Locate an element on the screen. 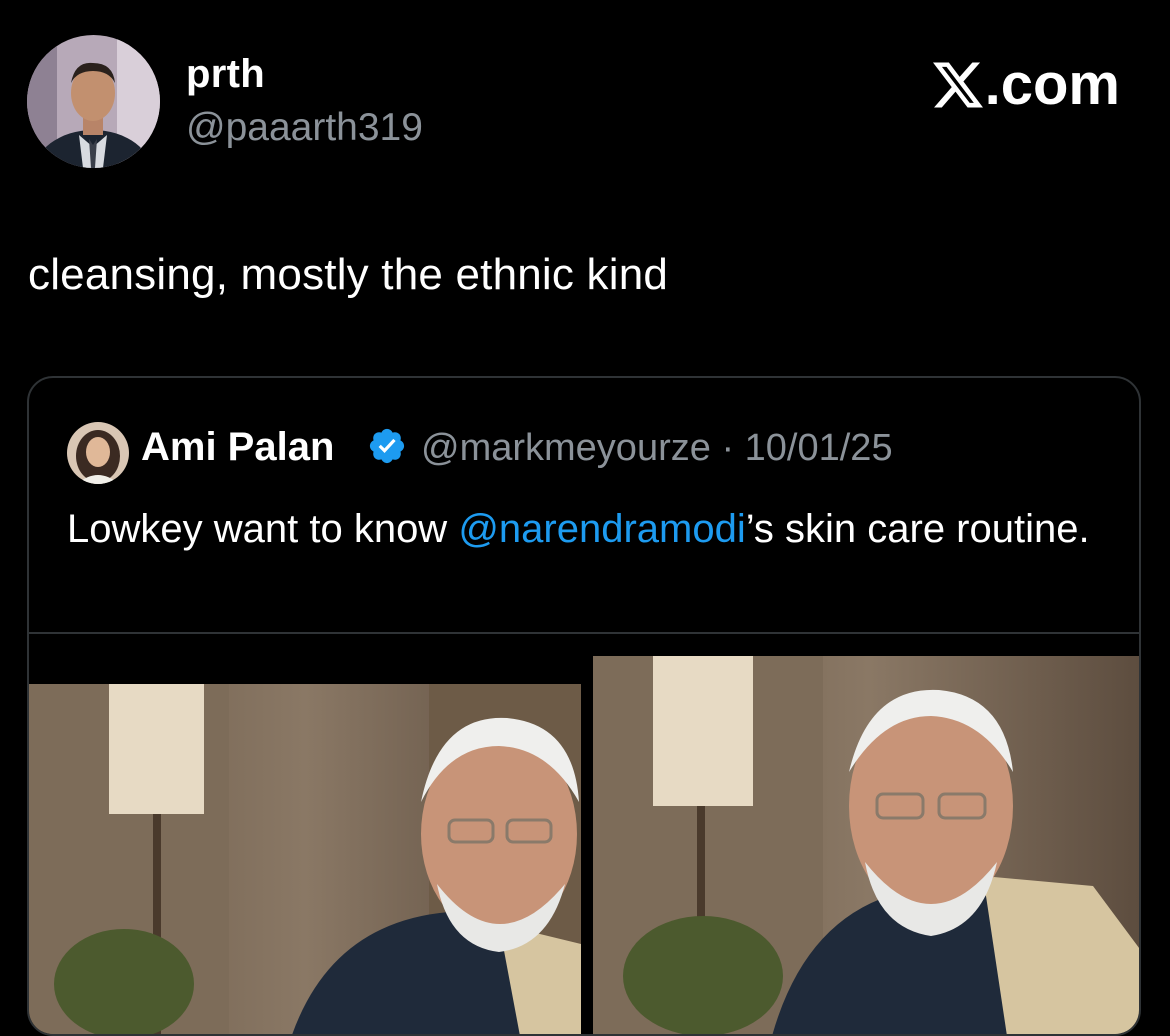  brand-watermark: .com is located at coordinates (1026, 84).